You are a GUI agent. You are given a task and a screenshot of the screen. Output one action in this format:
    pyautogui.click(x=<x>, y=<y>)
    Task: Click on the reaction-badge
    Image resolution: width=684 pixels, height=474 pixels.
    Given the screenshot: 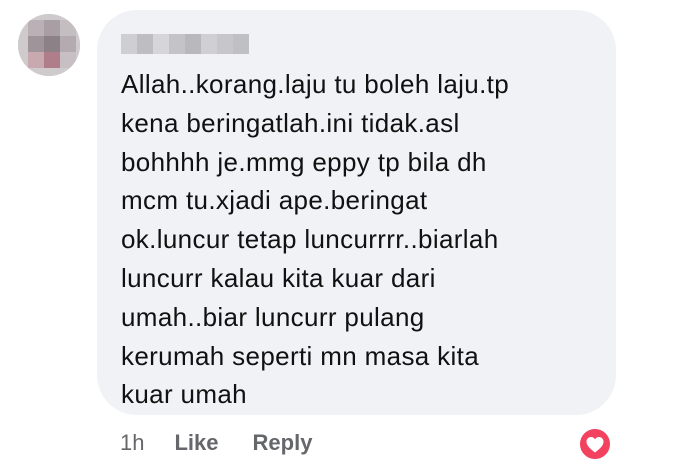 What is the action you would take?
    pyautogui.click(x=595, y=444)
    